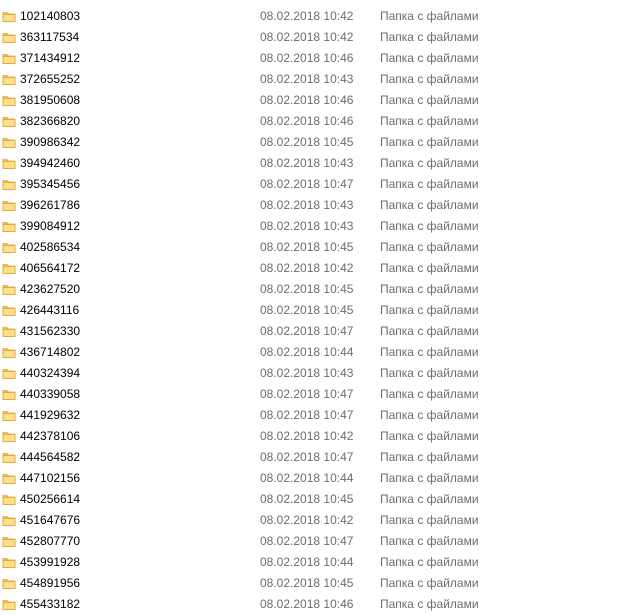 This screenshot has width=636, height=615. I want to click on list-item: 436714802 08.02.2018 10:44 Папка с файлами, so click(318, 352).